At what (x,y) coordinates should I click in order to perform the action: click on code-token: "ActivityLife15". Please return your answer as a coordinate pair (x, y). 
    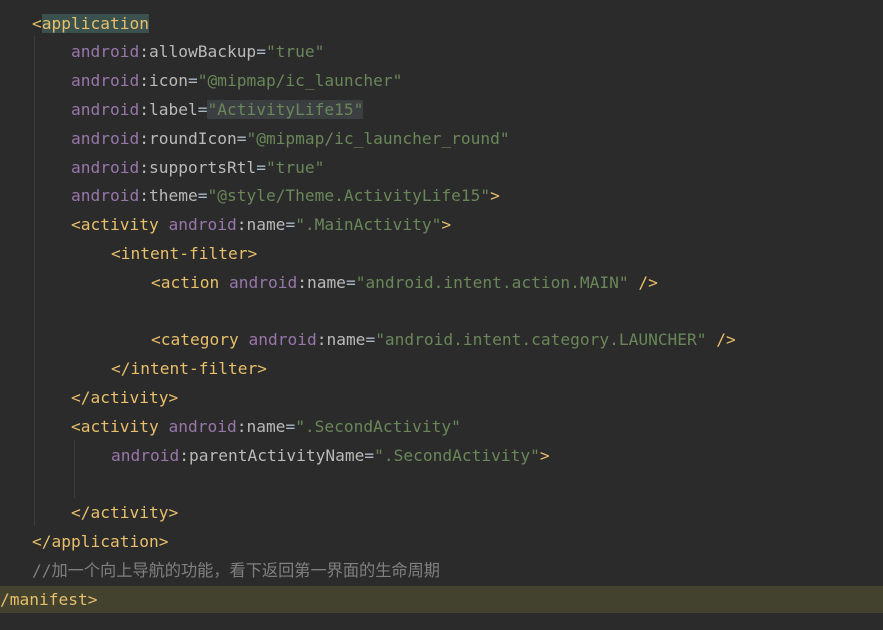
    Looking at the image, I should click on (285, 109).